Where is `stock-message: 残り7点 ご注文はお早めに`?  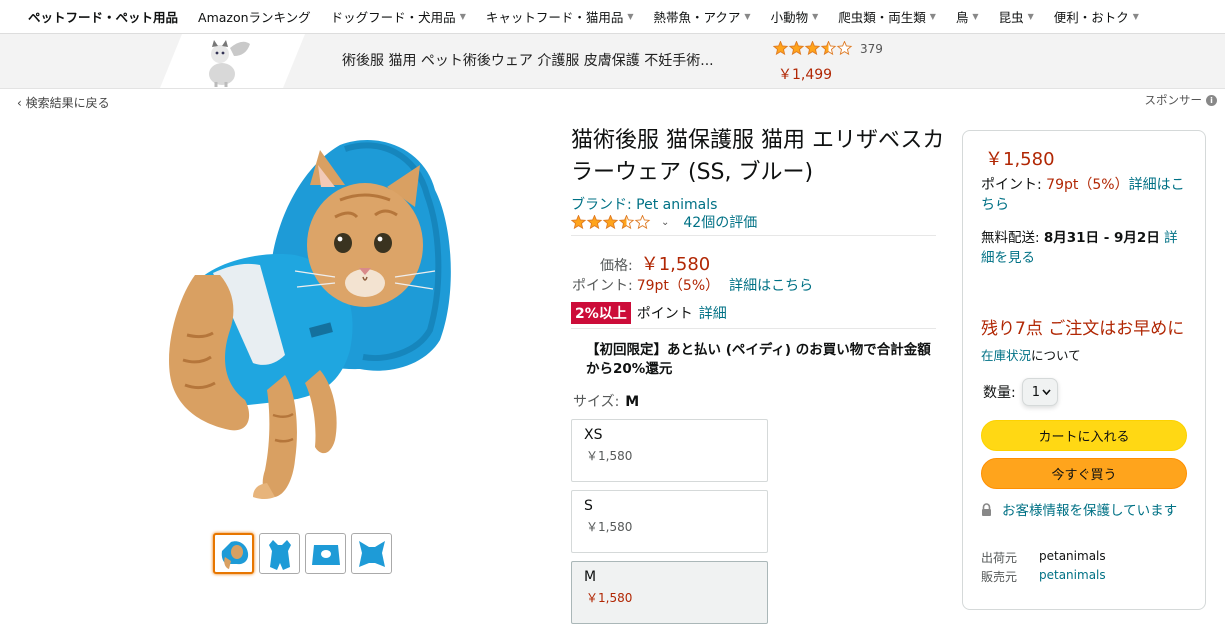
stock-message: 残り7点 ご注文はお早めに is located at coordinates (1083, 329).